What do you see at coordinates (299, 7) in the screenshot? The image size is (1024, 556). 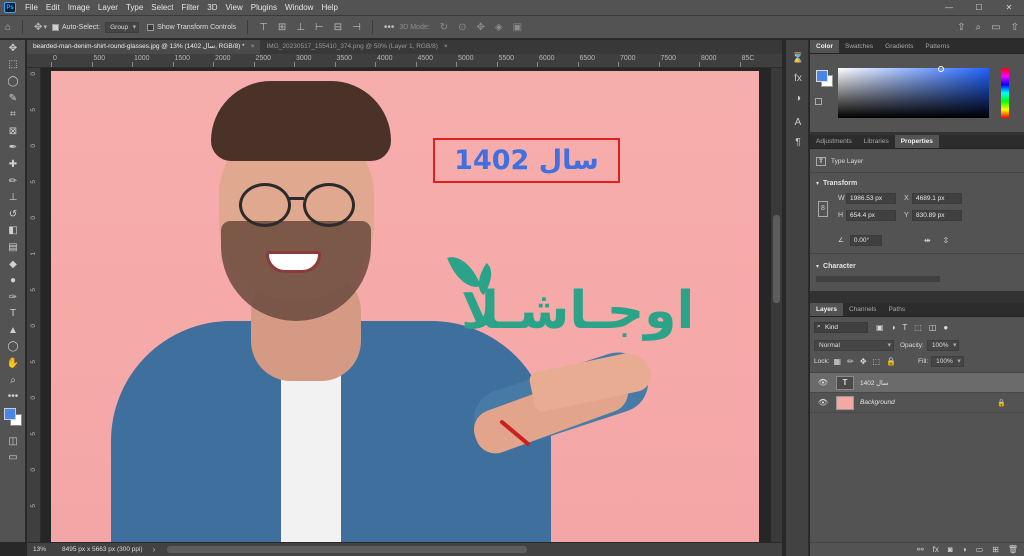 I see `menu-window: Window` at bounding box center [299, 7].